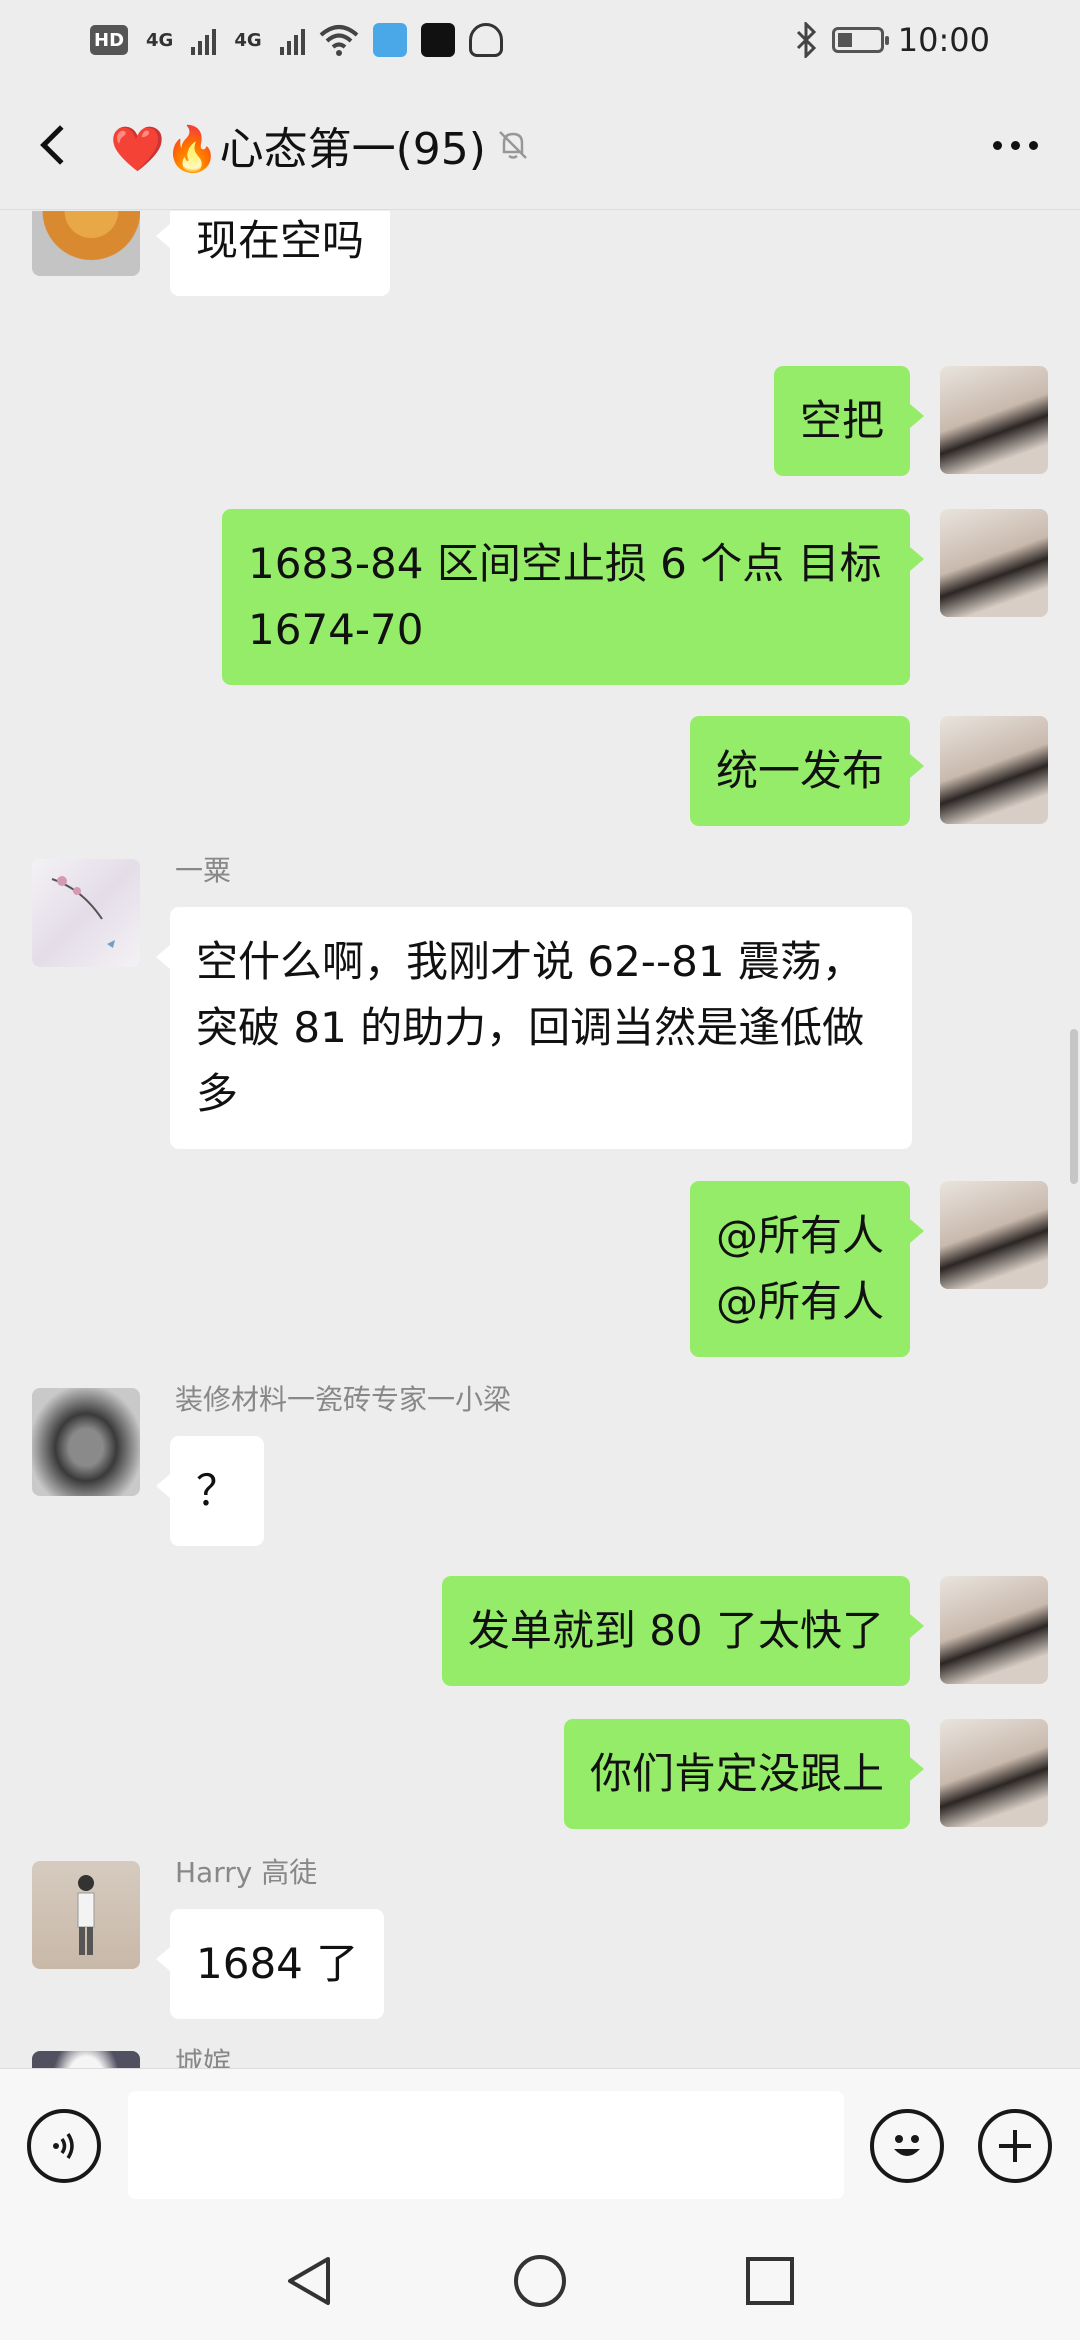 The width and height of the screenshot is (1080, 2340). I want to click on smiley-icon, so click(907, 2145).